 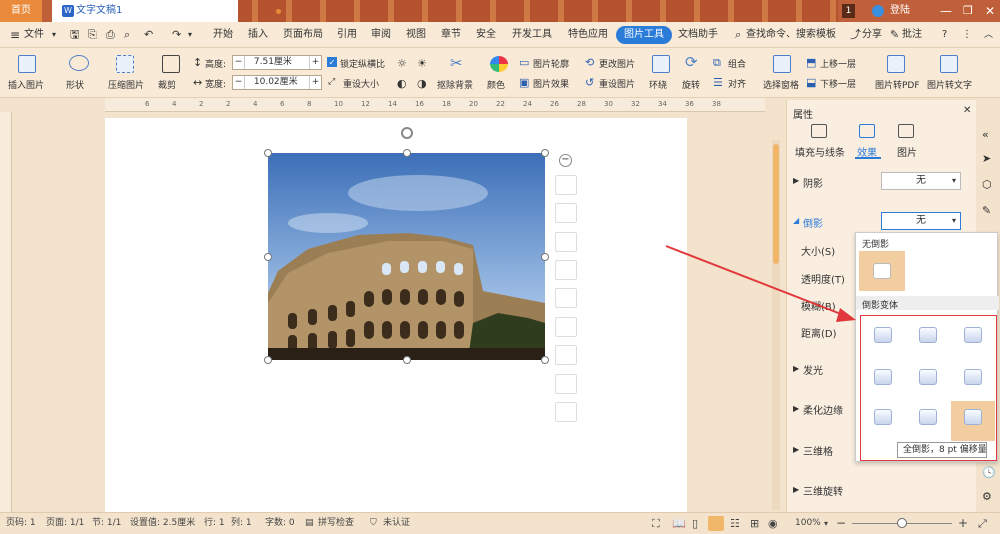 What do you see at coordinates (841, 523) in the screenshot?
I see `zoom-out-icon: −` at bounding box center [841, 523].